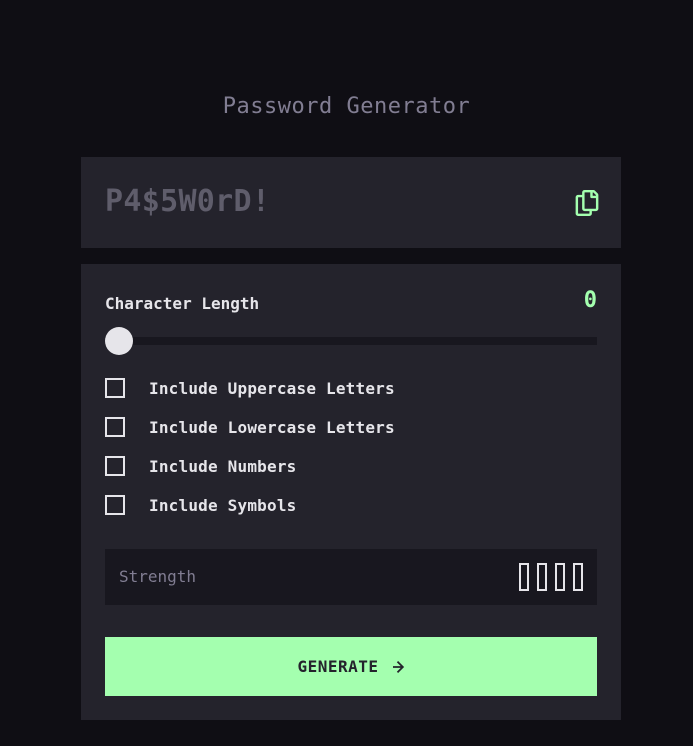 The image size is (693, 746). What do you see at coordinates (188, 201) in the screenshot?
I see `password-output: P4$5W0rD!` at bounding box center [188, 201].